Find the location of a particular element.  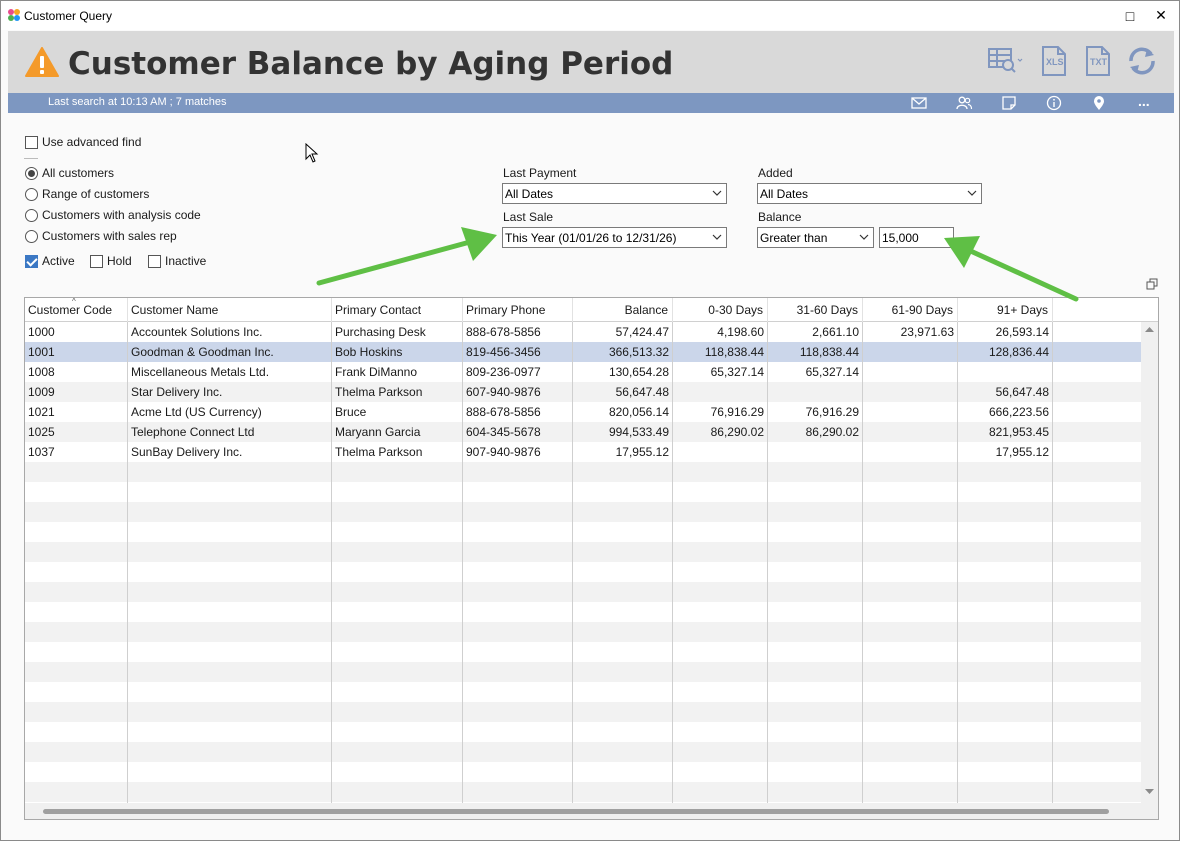

last-payment-select: All Dates is located at coordinates (614, 193).